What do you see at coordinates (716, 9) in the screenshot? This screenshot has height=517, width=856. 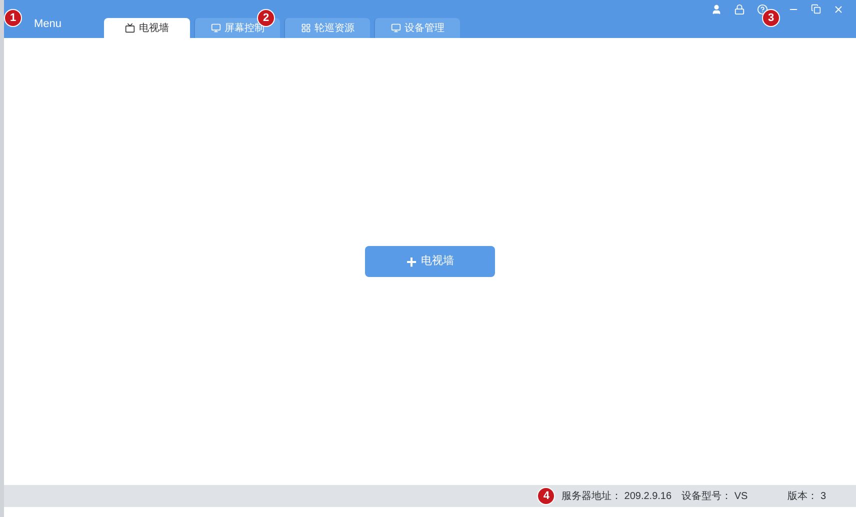 I see `user-icon` at bounding box center [716, 9].